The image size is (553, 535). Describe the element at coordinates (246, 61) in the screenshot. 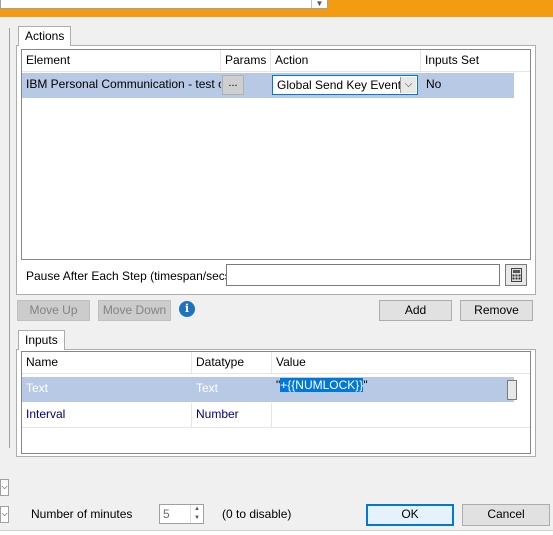

I see `column-header-params: Params` at that location.